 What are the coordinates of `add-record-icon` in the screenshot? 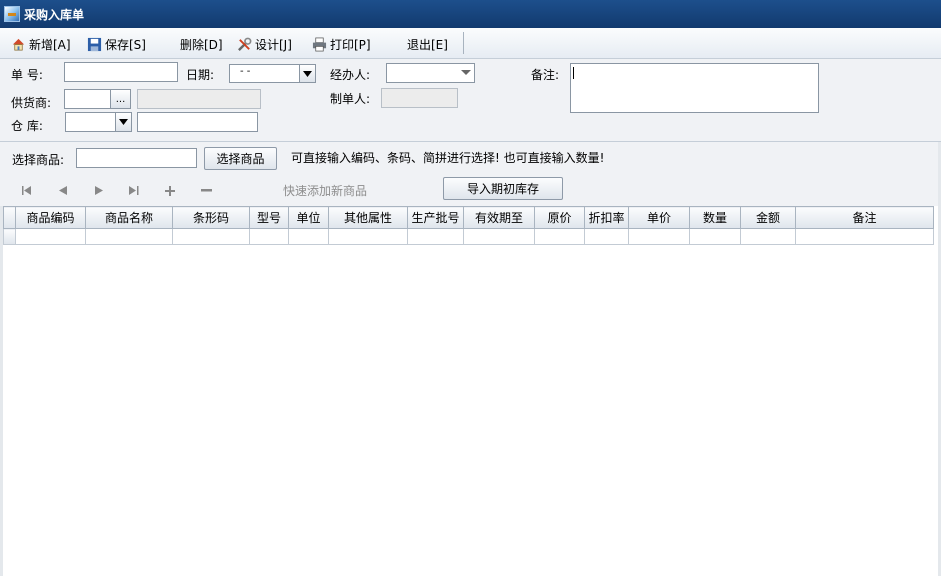 It's located at (170, 191).